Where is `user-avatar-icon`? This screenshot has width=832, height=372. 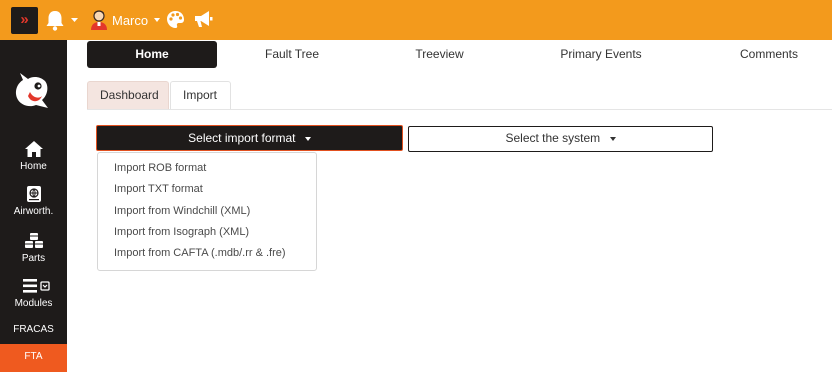
user-avatar-icon is located at coordinates (99, 20).